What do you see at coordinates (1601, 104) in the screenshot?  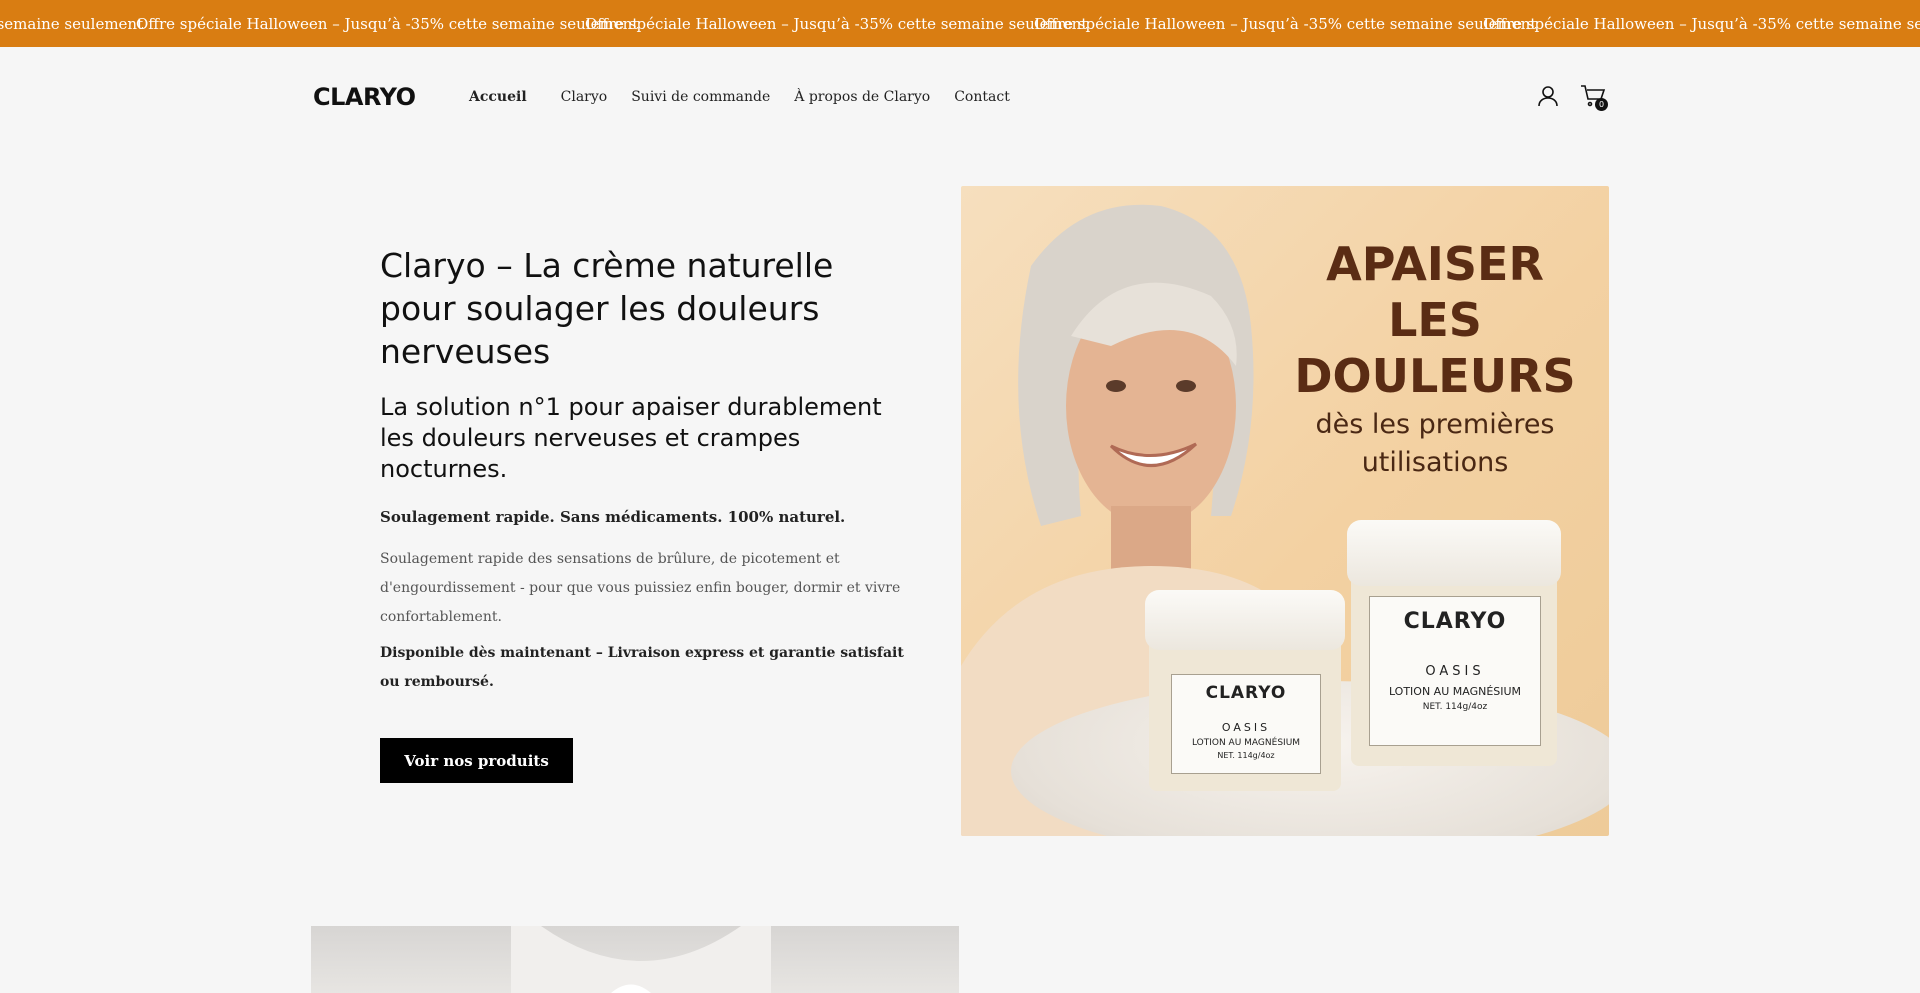 I see `cart-count-badge: 0` at bounding box center [1601, 104].